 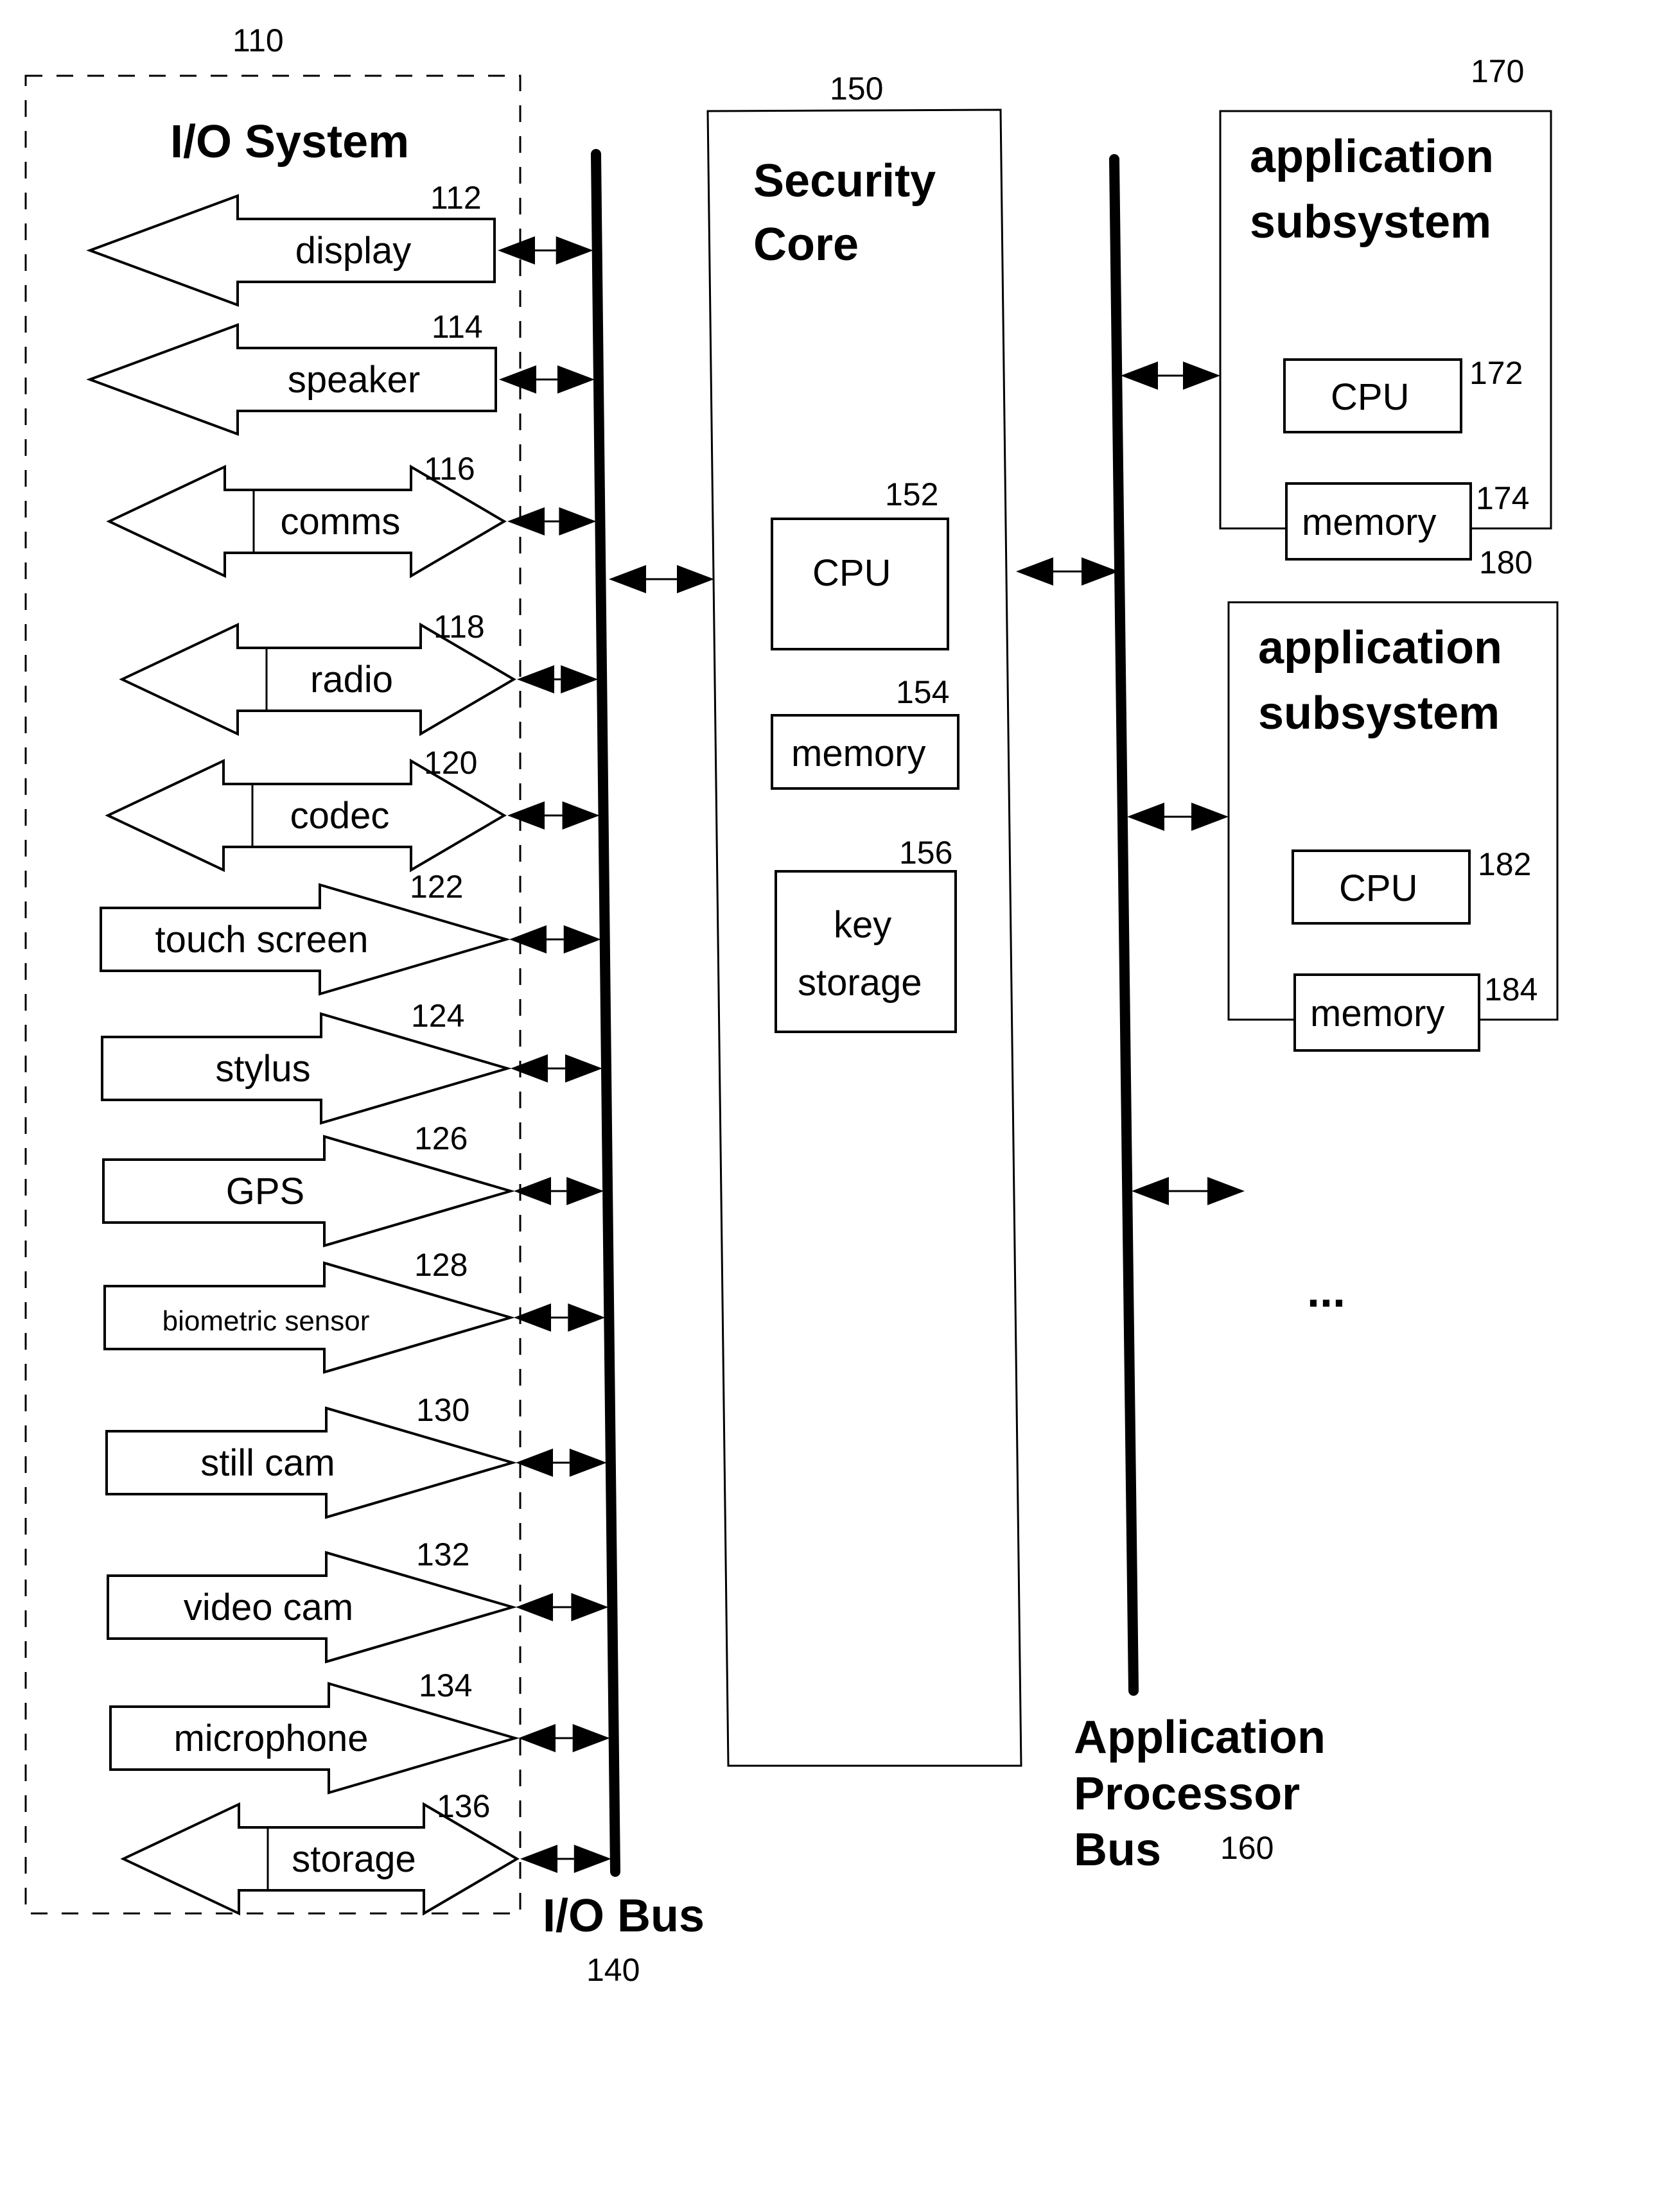 What do you see at coordinates (442, 1410) in the screenshot?
I see `device-ref: 130` at bounding box center [442, 1410].